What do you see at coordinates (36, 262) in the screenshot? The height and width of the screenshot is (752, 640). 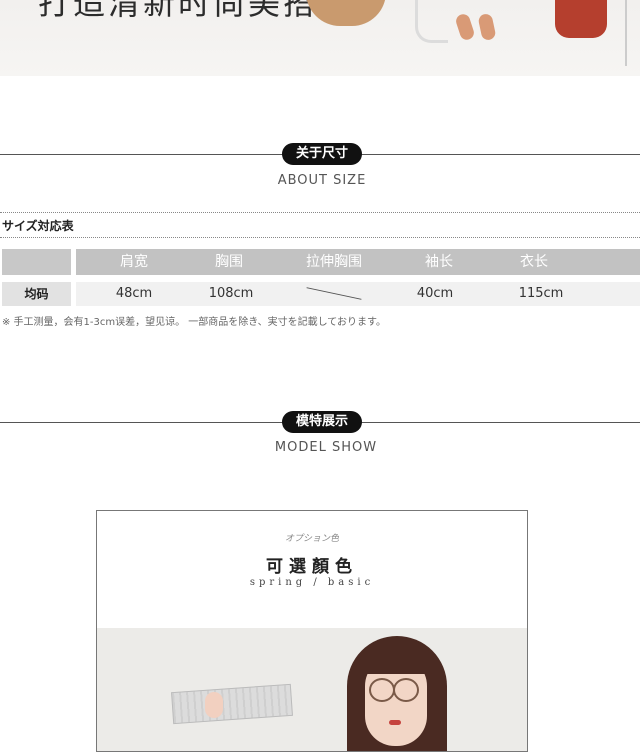 I see `table-header-corner` at bounding box center [36, 262].